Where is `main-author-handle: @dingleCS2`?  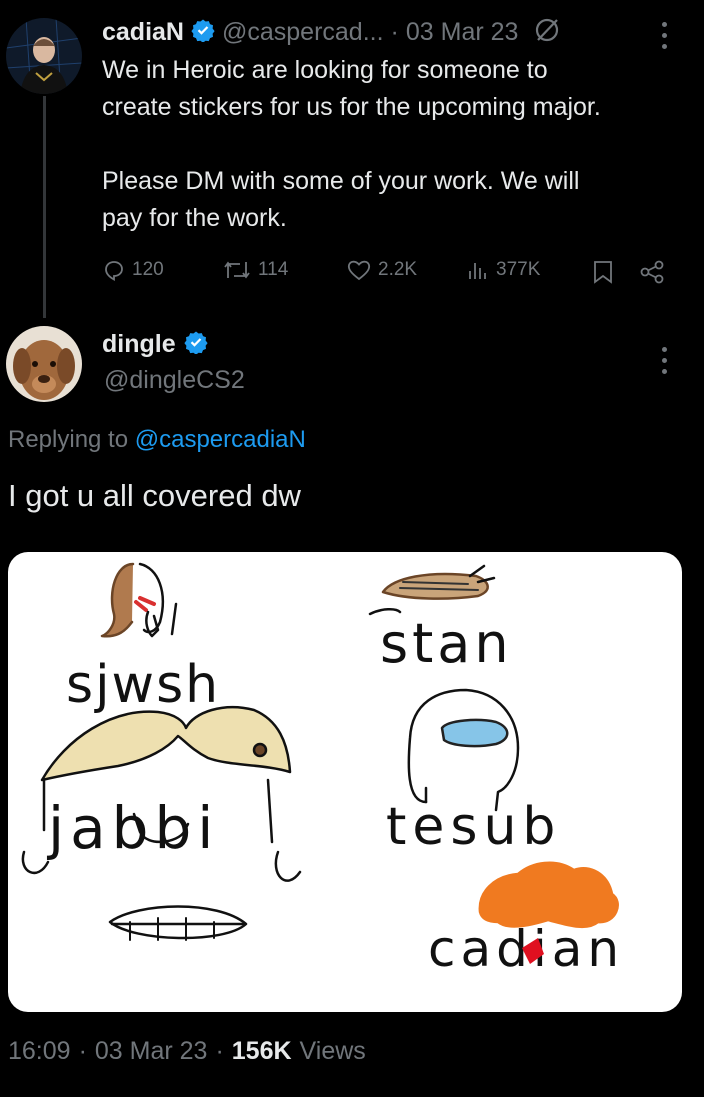 main-author-handle: @dingleCS2 is located at coordinates (174, 380).